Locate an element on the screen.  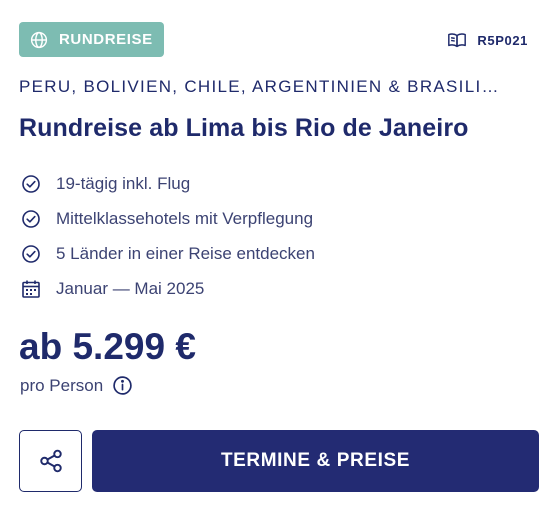
feature-item: Mittelklassehotels mit Verpflegung is located at coordinates (271, 218).